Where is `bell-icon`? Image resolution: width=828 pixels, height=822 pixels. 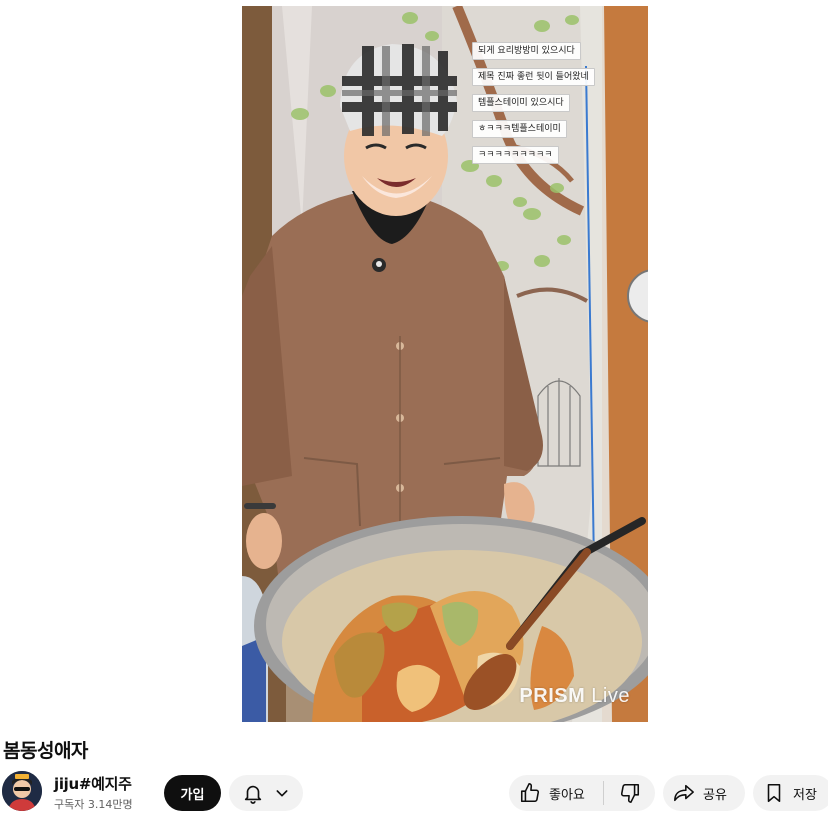 bell-icon is located at coordinates (253, 793).